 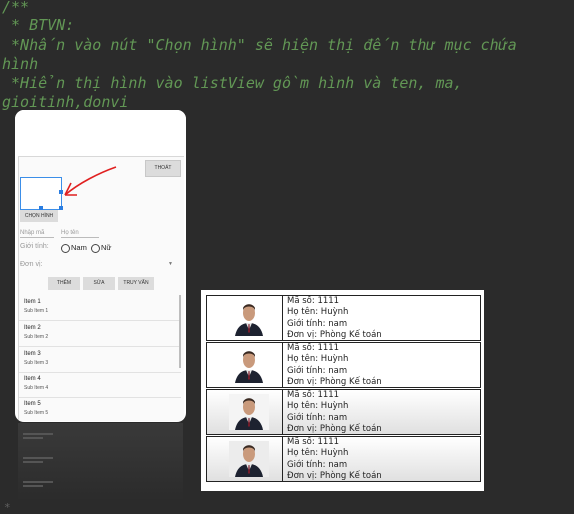 What do you see at coordinates (37, 234) in the screenshot?
I see `id-input: Nhập mã` at bounding box center [37, 234].